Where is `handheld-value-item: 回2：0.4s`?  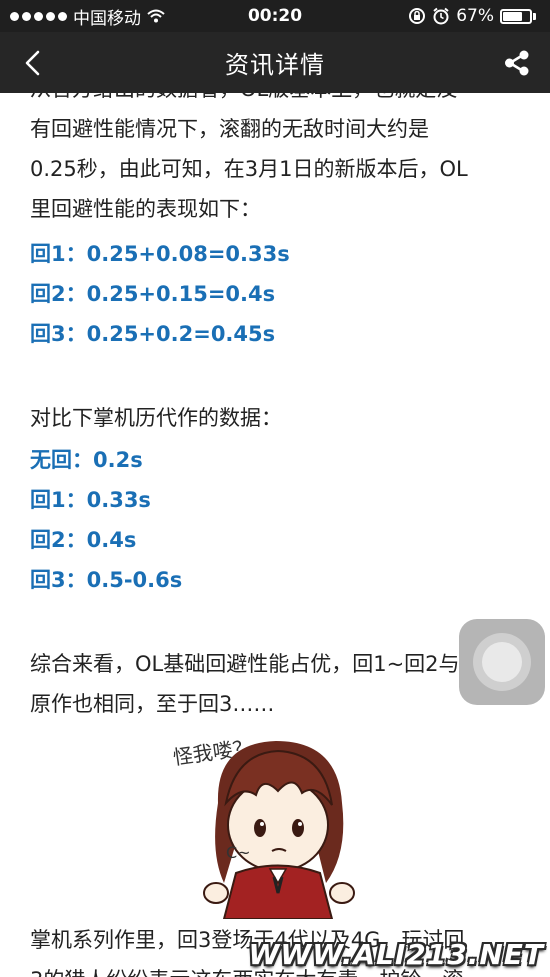 handheld-value-item: 回2：0.4s is located at coordinates (83, 540).